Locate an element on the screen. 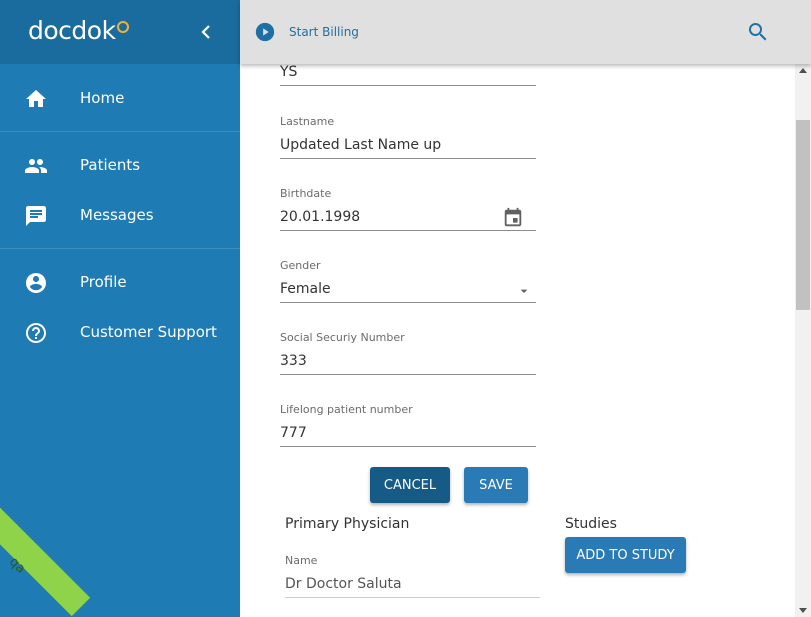 This screenshot has width=811, height=617. firstname-field is located at coordinates (408, 75).